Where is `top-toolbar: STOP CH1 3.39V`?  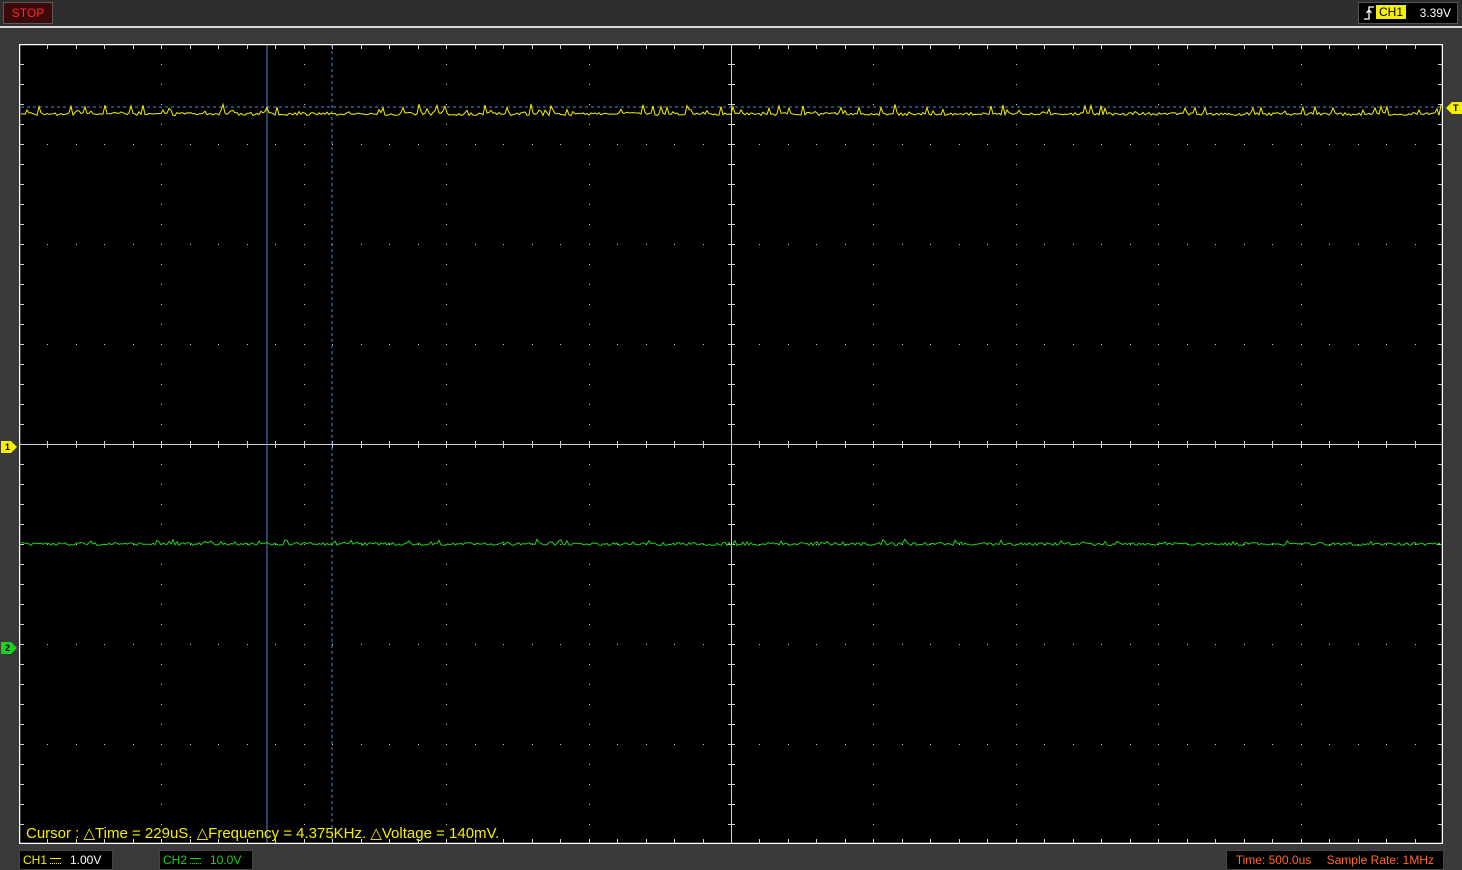
top-toolbar: STOP CH1 3.39V is located at coordinates (731, 14).